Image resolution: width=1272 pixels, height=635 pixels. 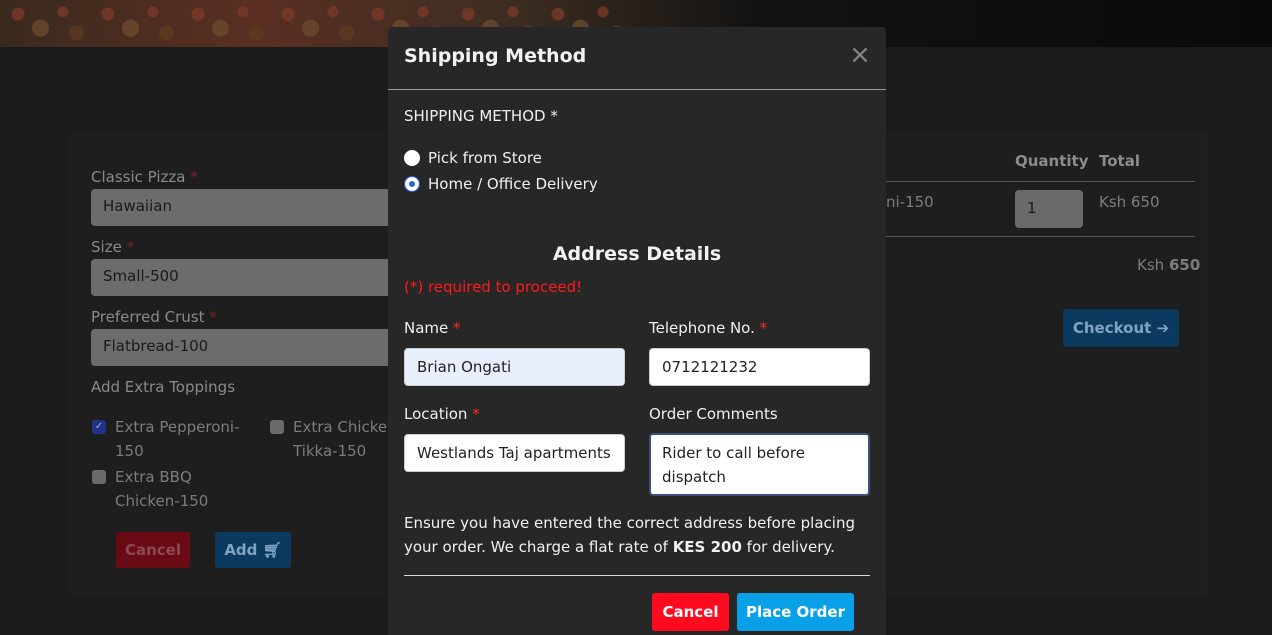 What do you see at coordinates (713, 414) in the screenshot?
I see `order-comments-label: Order Comments` at bounding box center [713, 414].